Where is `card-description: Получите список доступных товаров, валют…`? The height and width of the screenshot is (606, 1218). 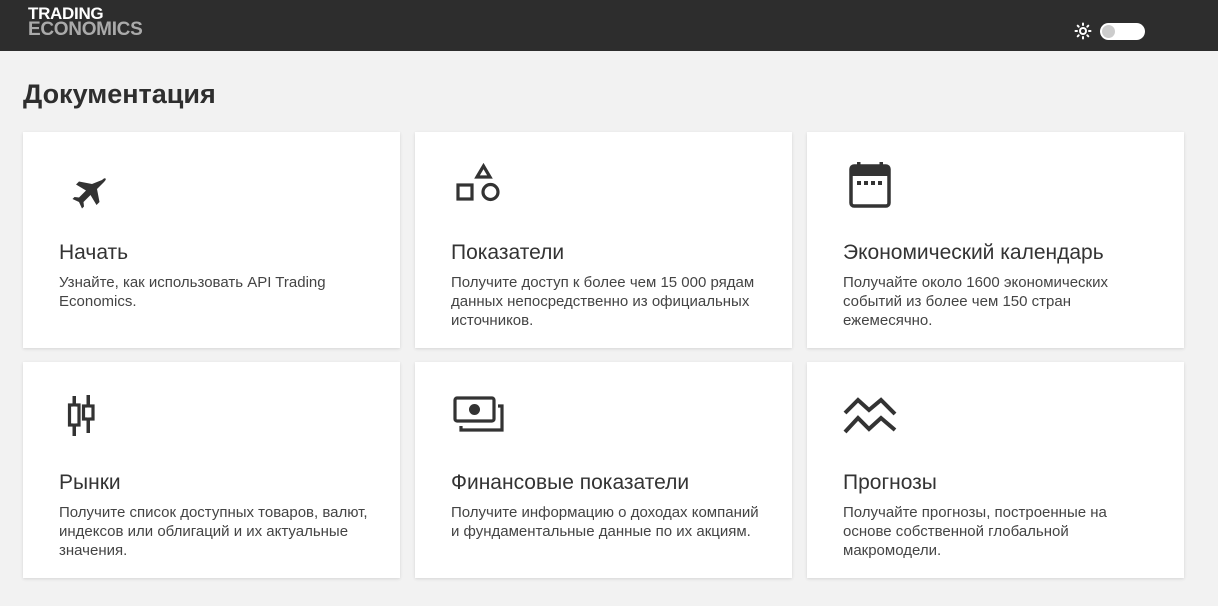
card-description: Получите список доступных товаров, валют… is located at coordinates (213, 531).